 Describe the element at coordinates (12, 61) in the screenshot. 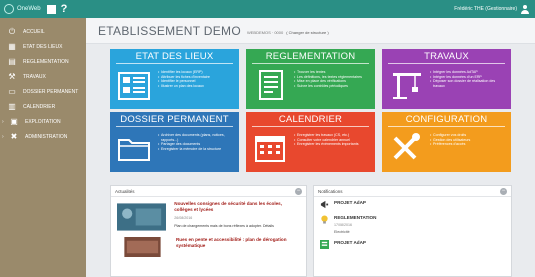

I see `document-icon: ▤` at that location.